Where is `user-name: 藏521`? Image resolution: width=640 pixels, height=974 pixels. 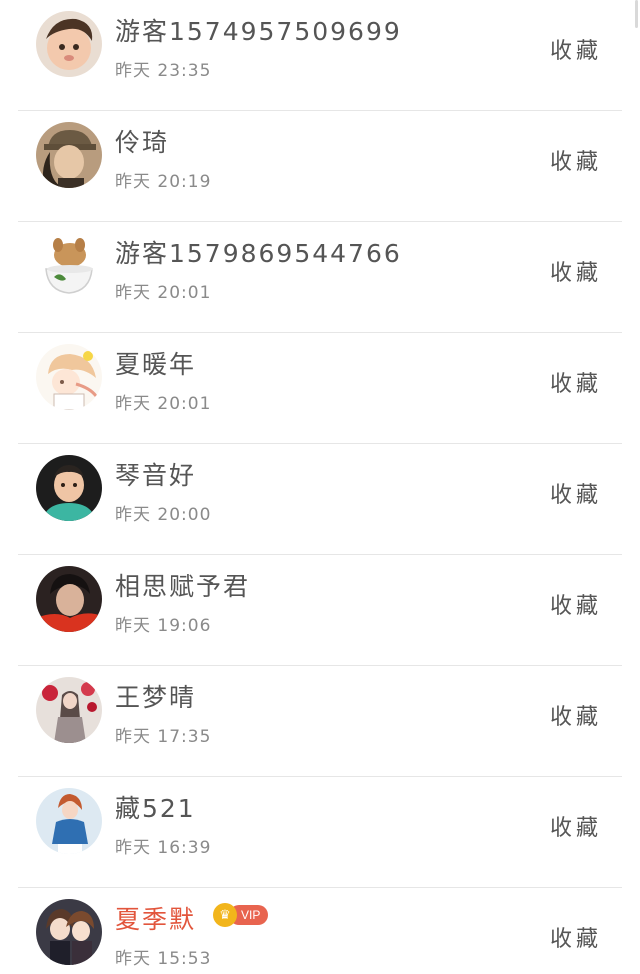 user-name: 藏521 is located at coordinates (155, 808).